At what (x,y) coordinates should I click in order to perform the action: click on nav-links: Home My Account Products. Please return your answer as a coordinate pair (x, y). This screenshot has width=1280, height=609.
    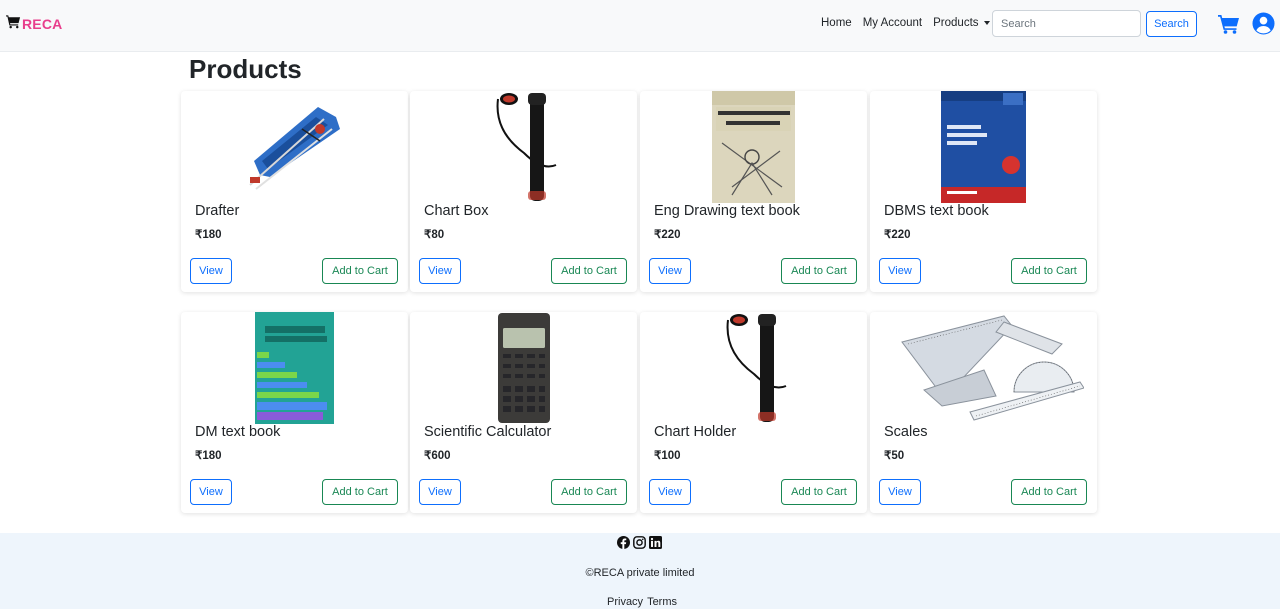
    Looking at the image, I should click on (905, 23).